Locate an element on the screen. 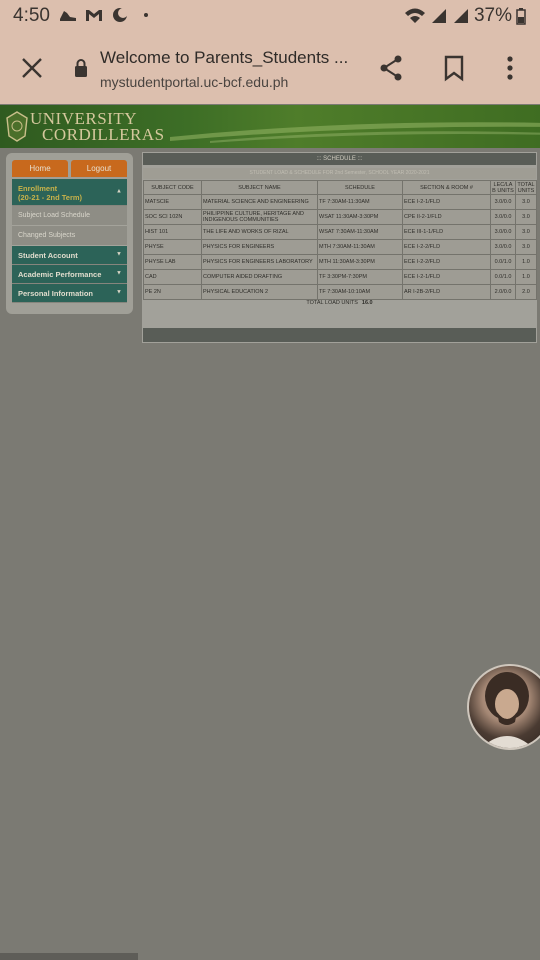  more-menu-icon is located at coordinates (510, 68).